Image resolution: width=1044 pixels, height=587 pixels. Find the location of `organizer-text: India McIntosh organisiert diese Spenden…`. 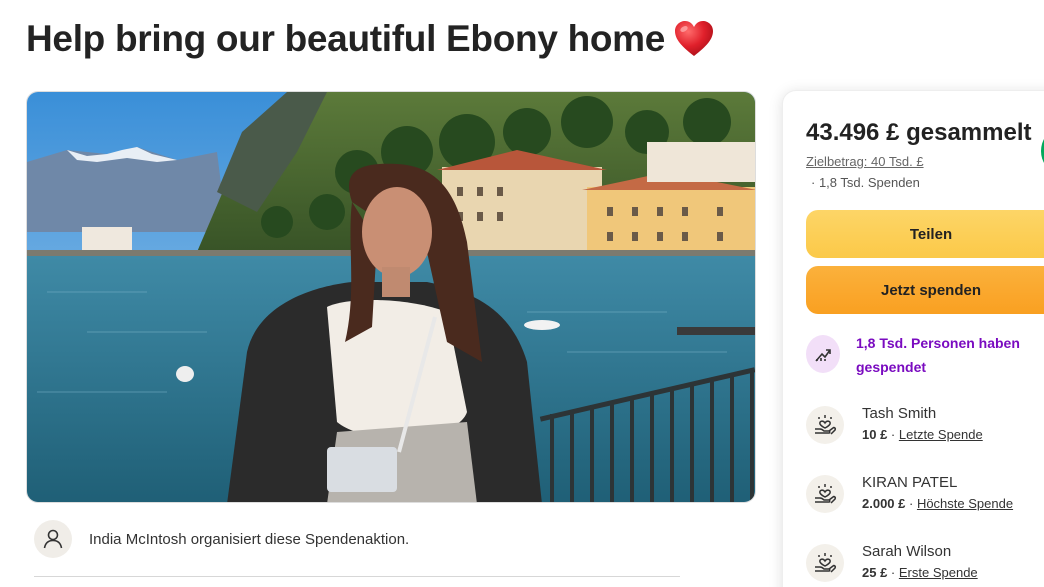

organizer-text: India McIntosh organisiert diese Spenden… is located at coordinates (249, 539).